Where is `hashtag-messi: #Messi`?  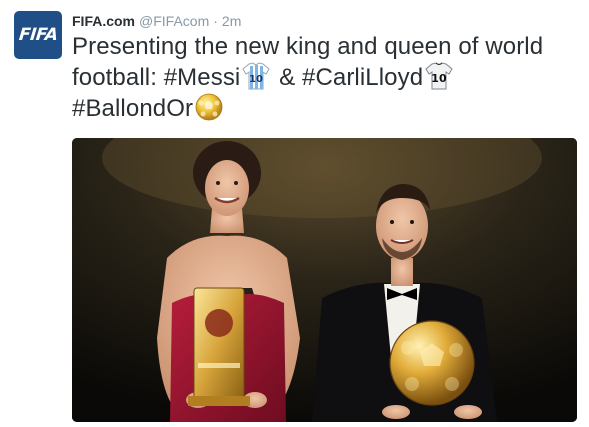
hashtag-messi: #Messi is located at coordinates (202, 77).